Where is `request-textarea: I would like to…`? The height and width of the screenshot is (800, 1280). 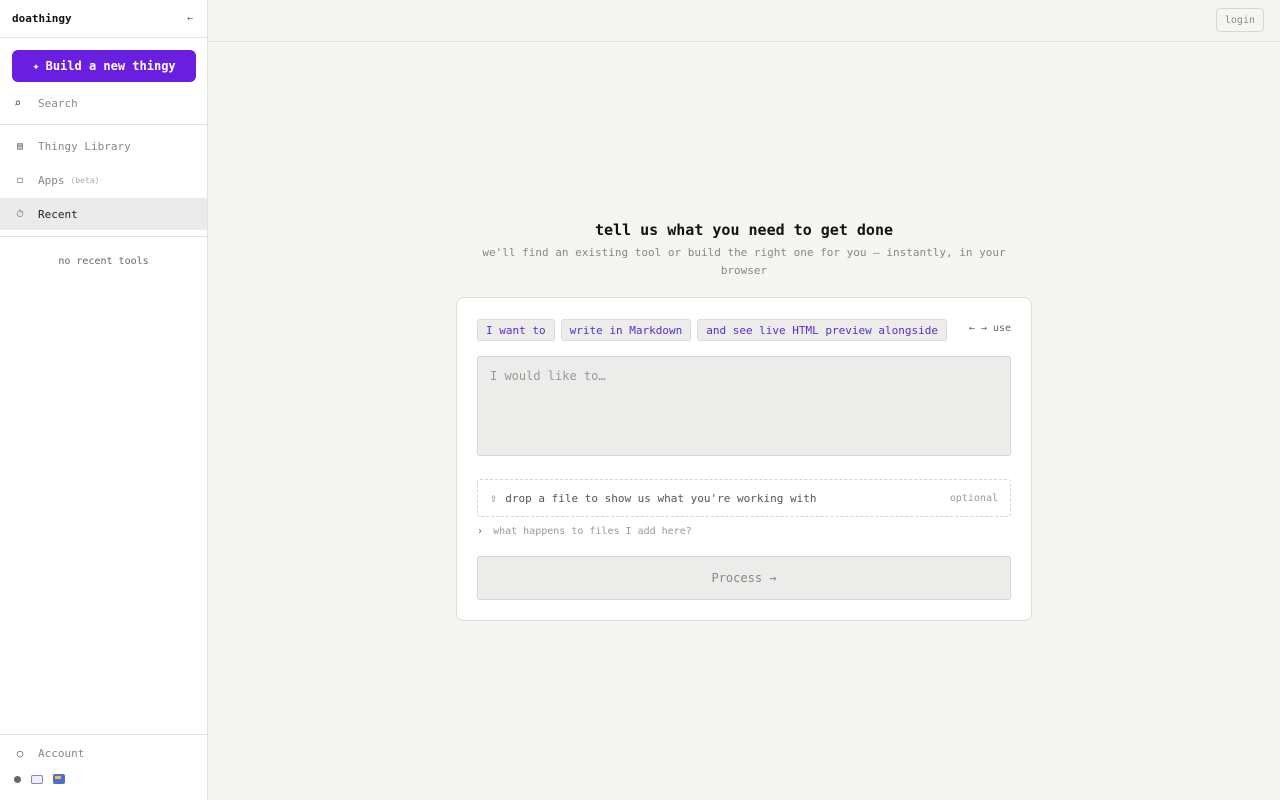
request-textarea: I would like to… is located at coordinates (744, 406).